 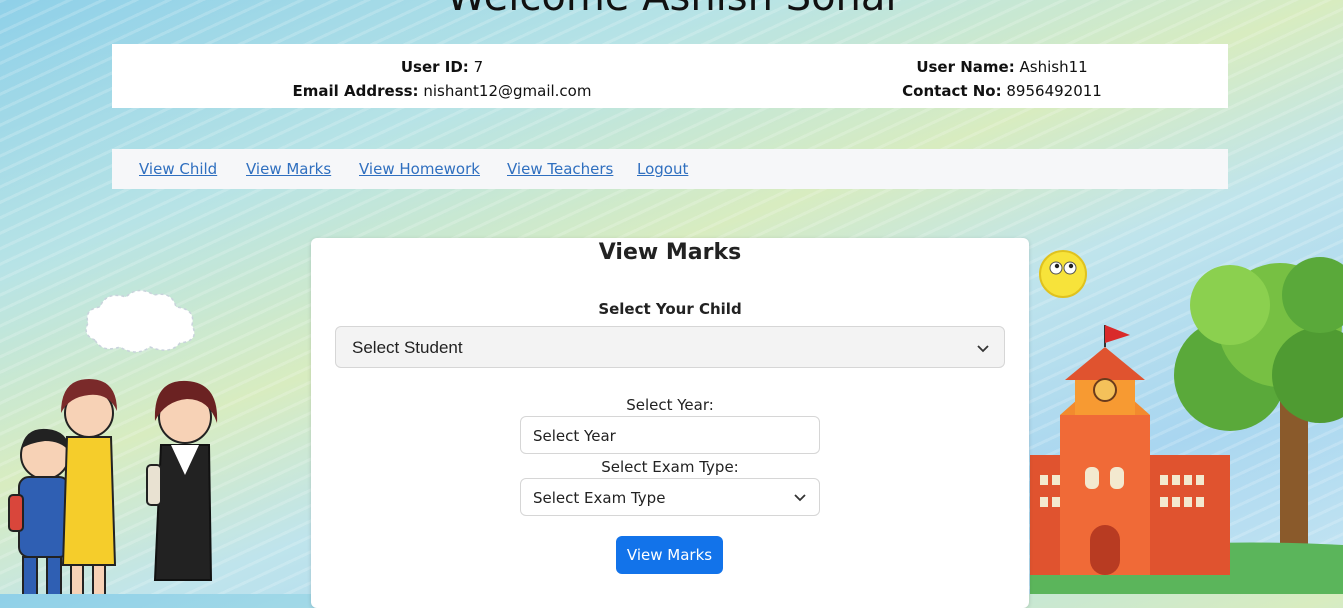 I want to click on exam-label: Select Exam Type:, so click(x=670, y=467).